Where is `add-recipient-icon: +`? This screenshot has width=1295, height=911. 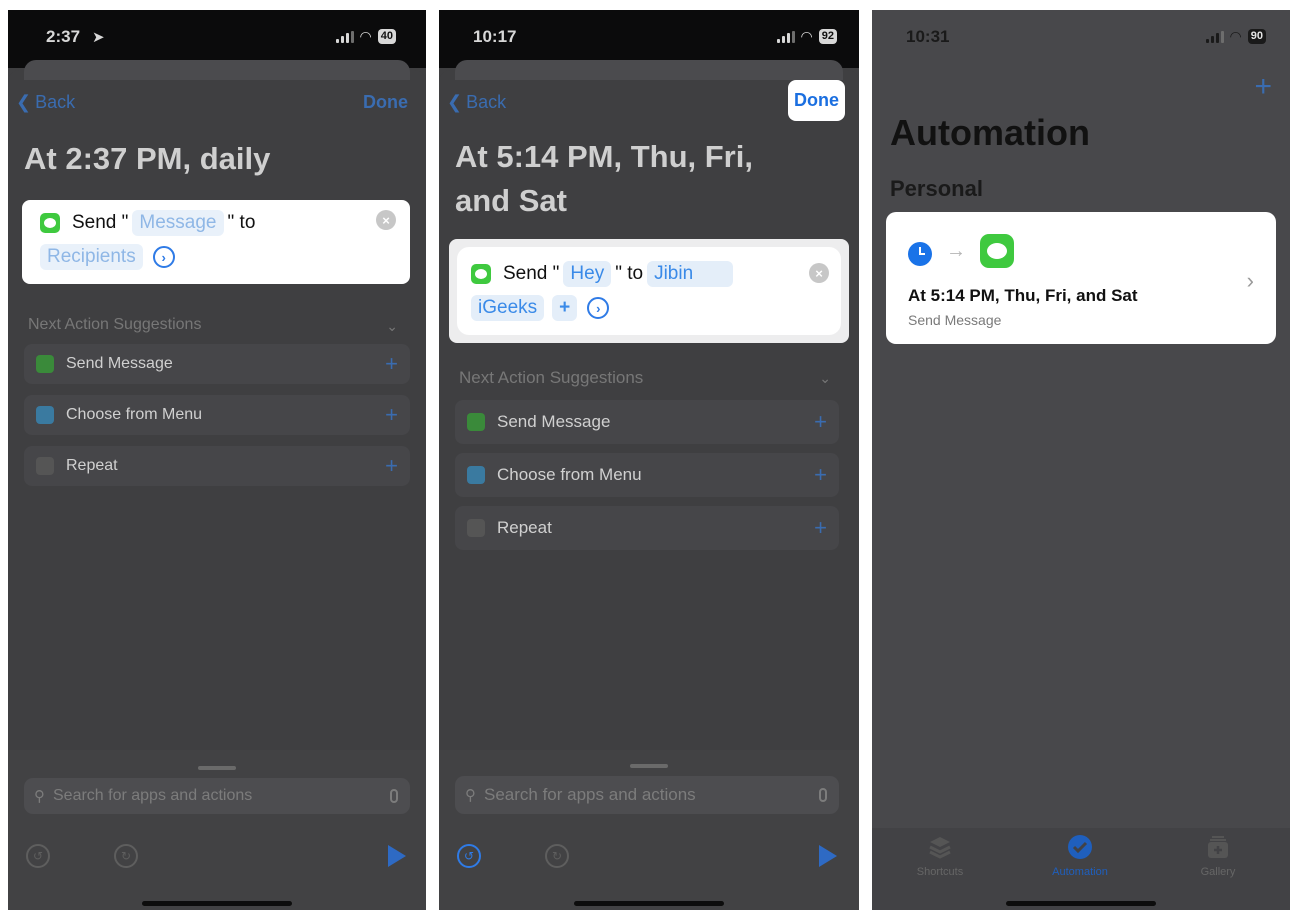 add-recipient-icon: + is located at coordinates (565, 308).